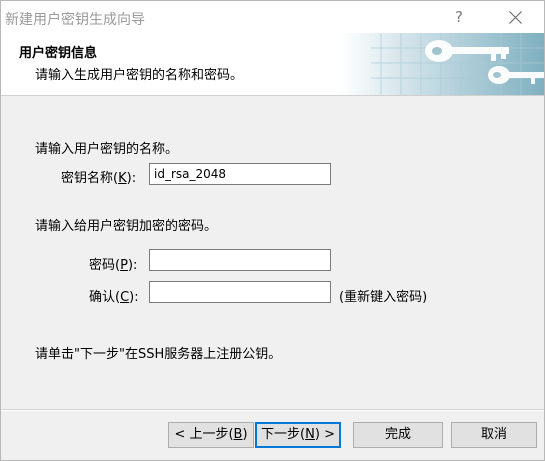  Describe the element at coordinates (102, 265) in the screenshot. I see `password-label-text: 密码` at that location.